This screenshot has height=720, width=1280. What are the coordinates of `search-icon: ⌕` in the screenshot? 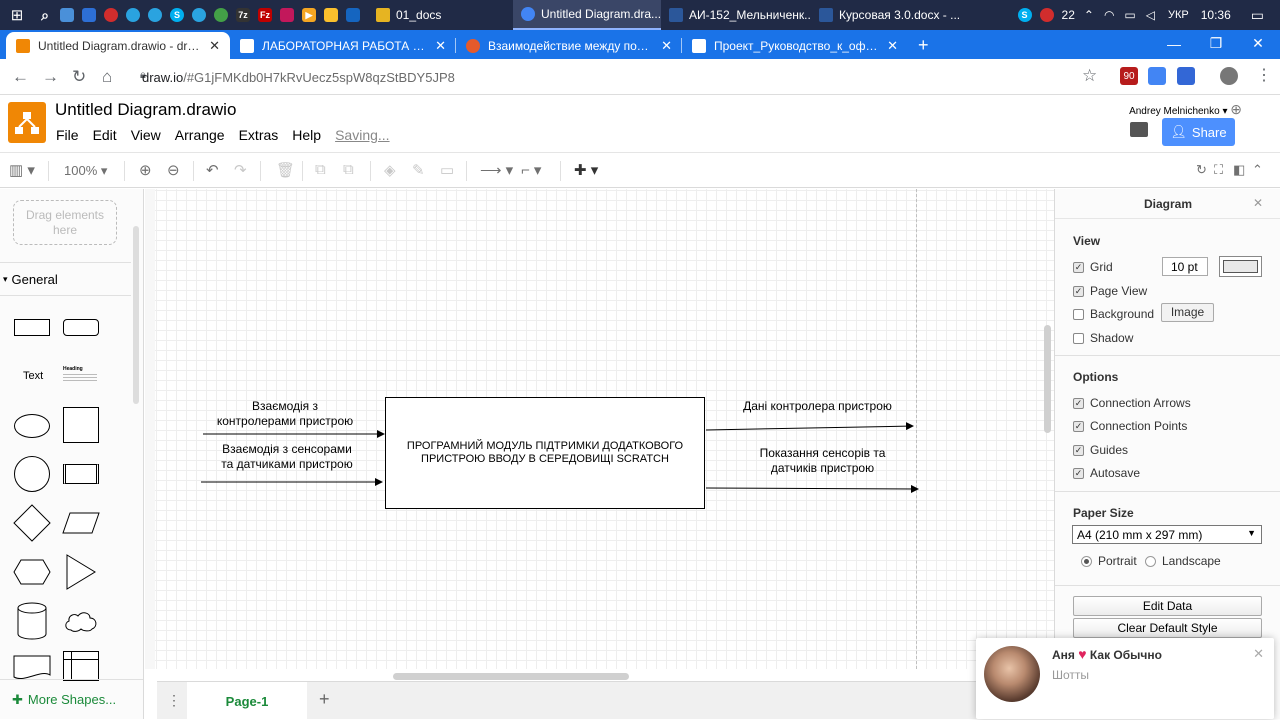 It's located at (45, 15).